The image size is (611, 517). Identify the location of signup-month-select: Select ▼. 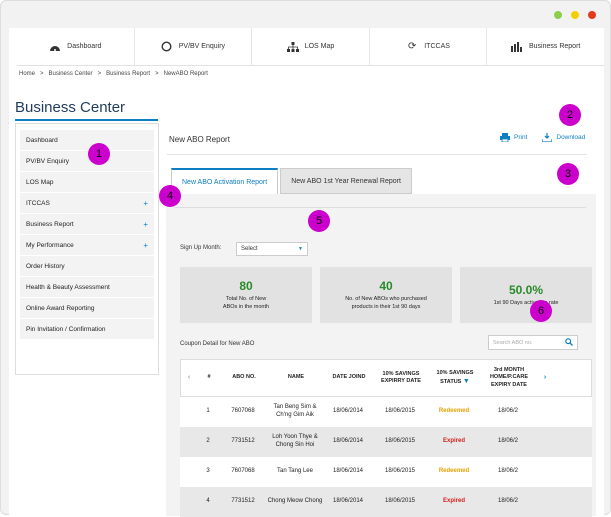
(272, 249).